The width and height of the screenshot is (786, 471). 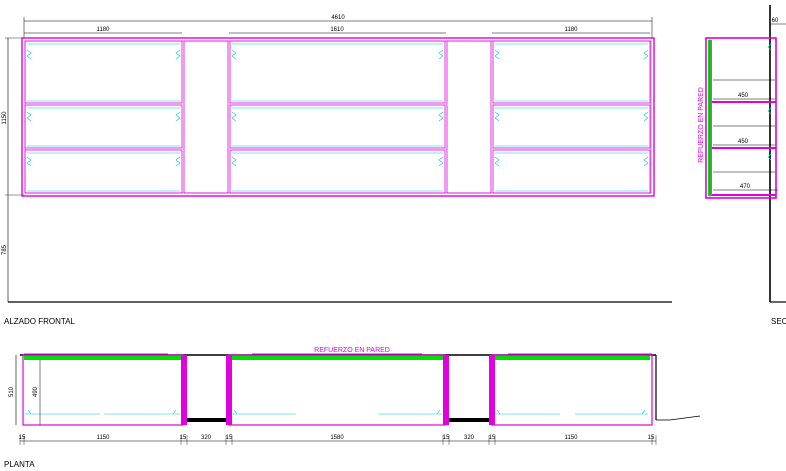 What do you see at coordinates (492, 438) in the screenshot?
I see `plan-dim-8: 15` at bounding box center [492, 438].